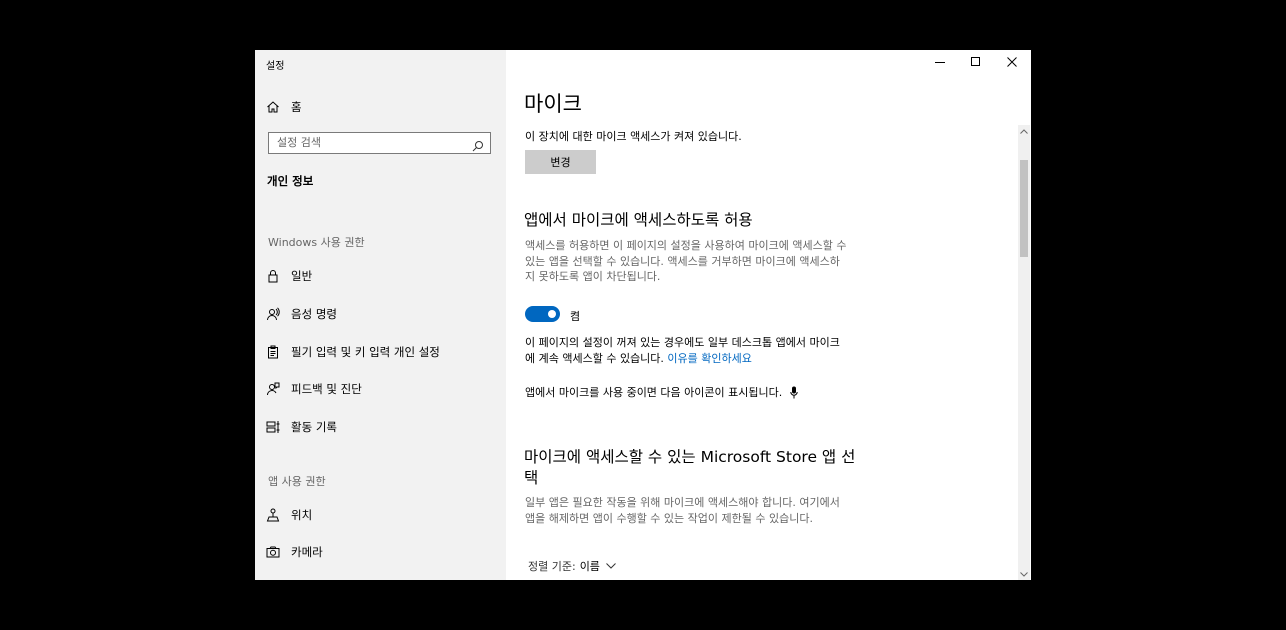 The height and width of the screenshot is (630, 1286). What do you see at coordinates (273, 276) in the screenshot?
I see `lock-icon` at bounding box center [273, 276].